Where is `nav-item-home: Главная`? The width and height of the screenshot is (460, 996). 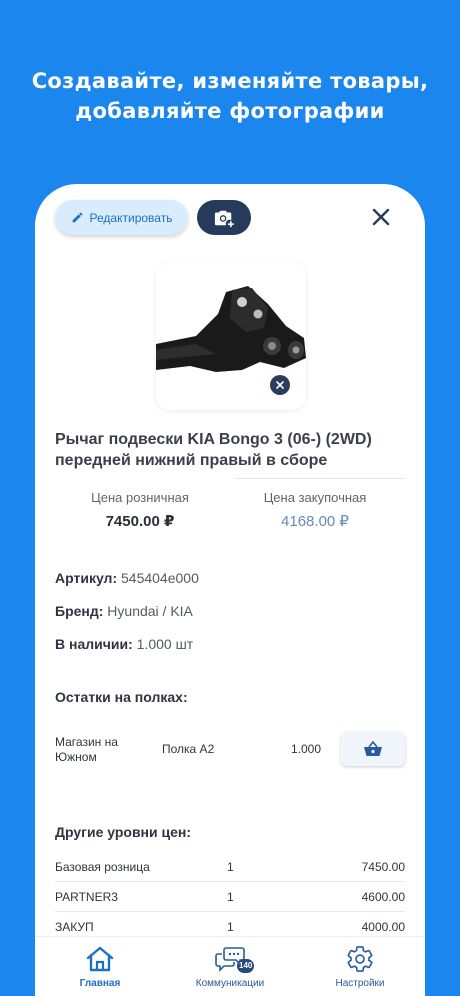 nav-item-home: Главная is located at coordinates (100, 966).